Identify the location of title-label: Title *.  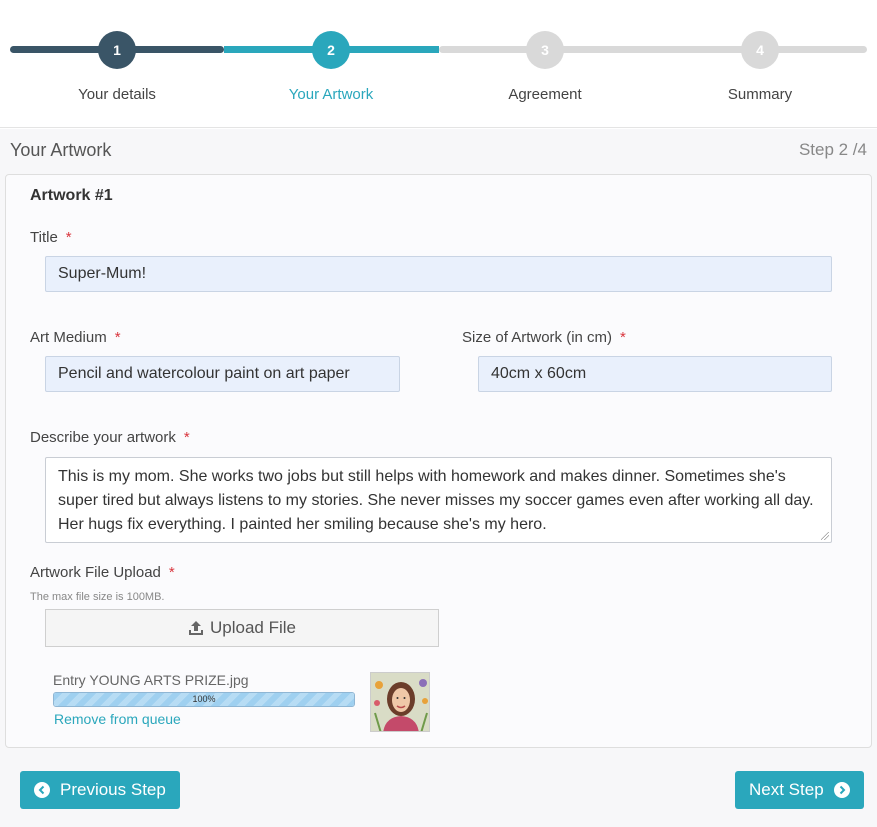
(51, 237).